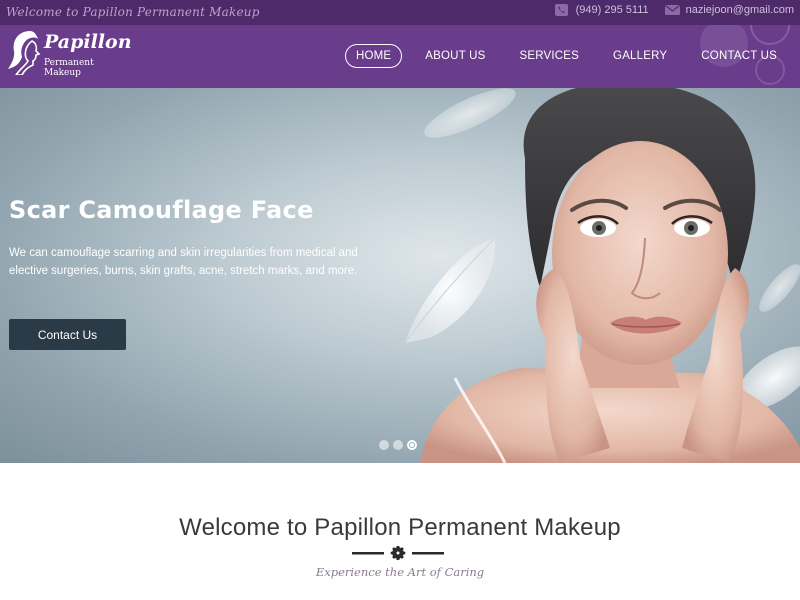 The image size is (800, 600). What do you see at coordinates (24, 53) in the screenshot?
I see `woman-silhouette-icon` at bounding box center [24, 53].